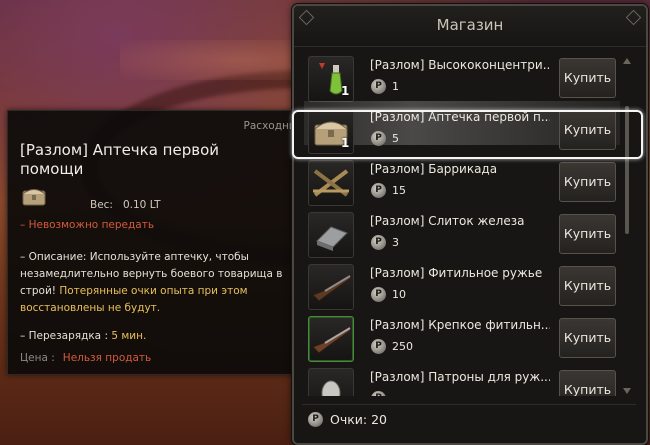 The height and width of the screenshot is (445, 650). Describe the element at coordinates (101, 205) in the screenshot. I see `tooltip-weight-label: Вес:` at that location.